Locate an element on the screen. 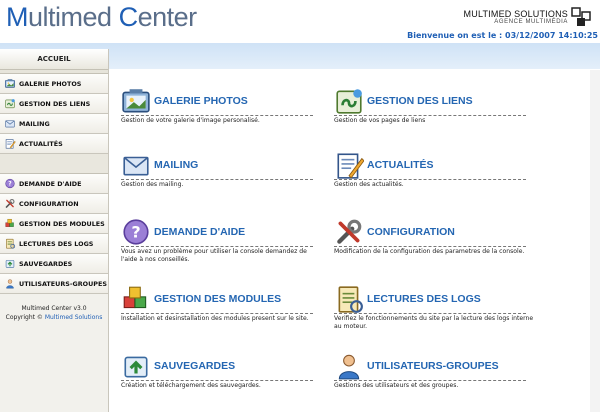  tile-title: GESTION DES LIENS is located at coordinates (420, 101).